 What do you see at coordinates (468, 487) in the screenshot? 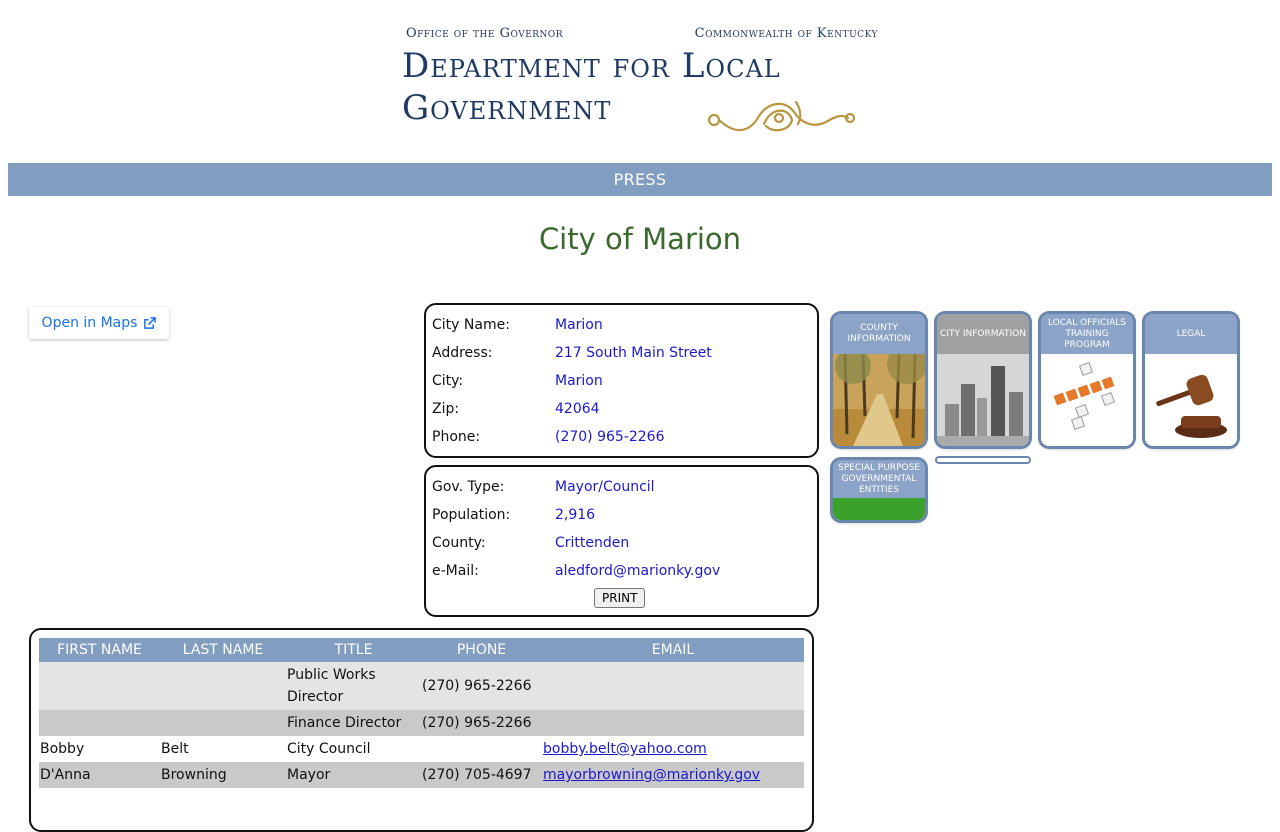
I see `gov-type-label: Gov. Type:` at bounding box center [468, 487].